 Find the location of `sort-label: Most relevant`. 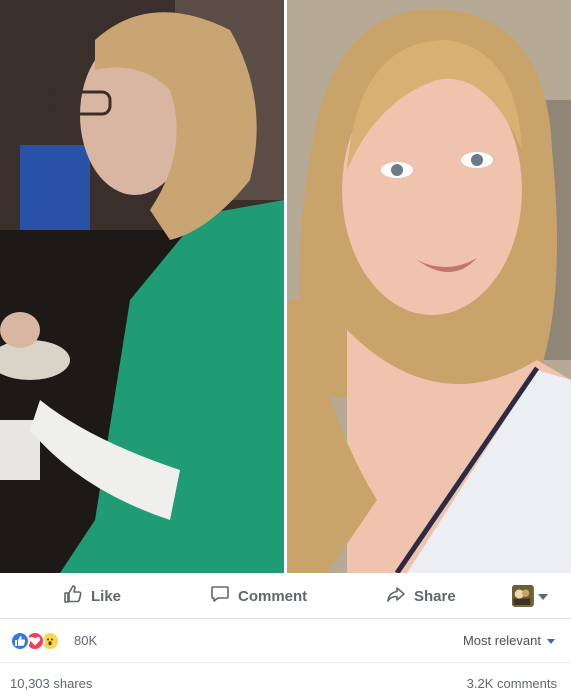

sort-label: Most relevant is located at coordinates (501, 640).